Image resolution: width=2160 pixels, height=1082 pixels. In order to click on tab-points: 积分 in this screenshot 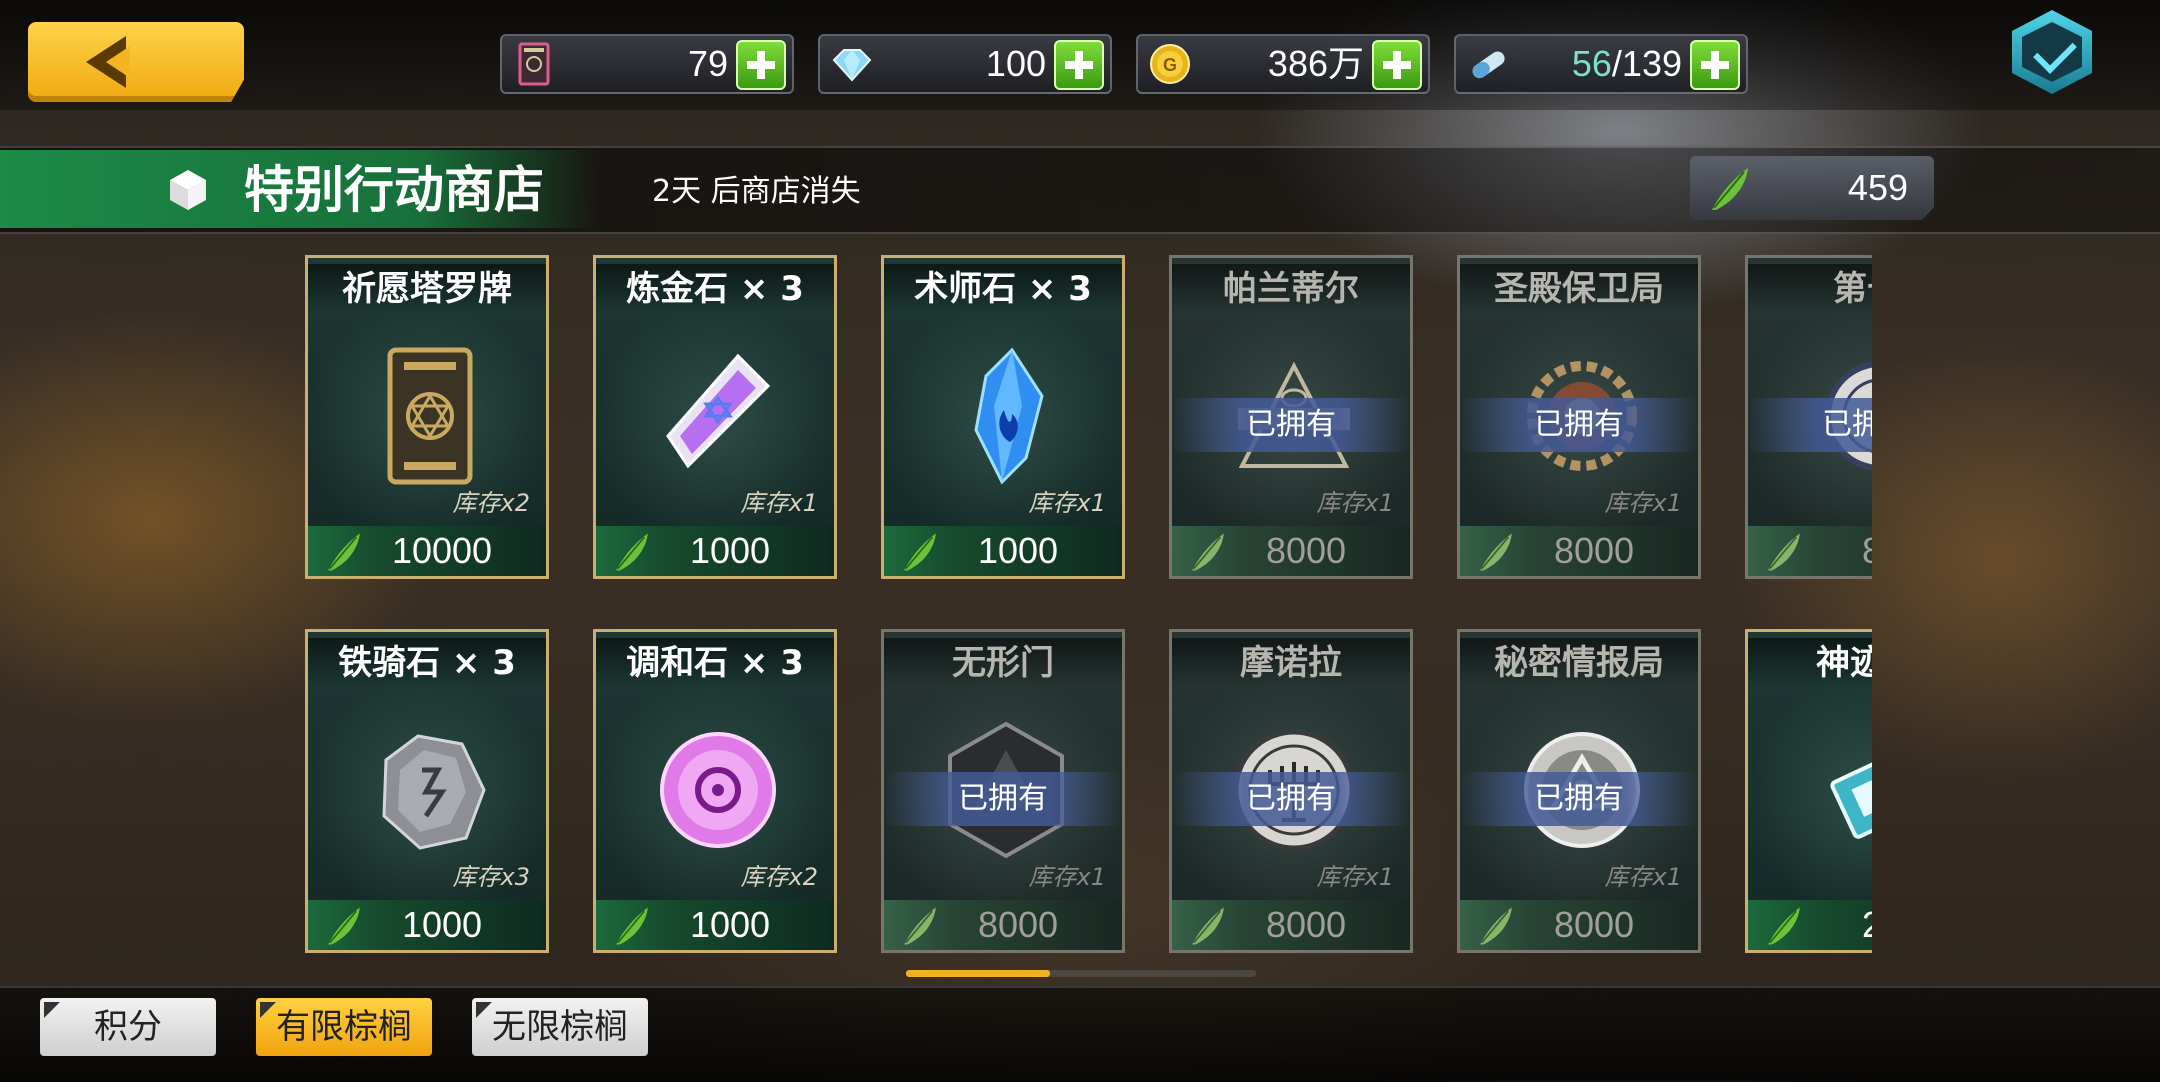, I will do `click(128, 1027)`.